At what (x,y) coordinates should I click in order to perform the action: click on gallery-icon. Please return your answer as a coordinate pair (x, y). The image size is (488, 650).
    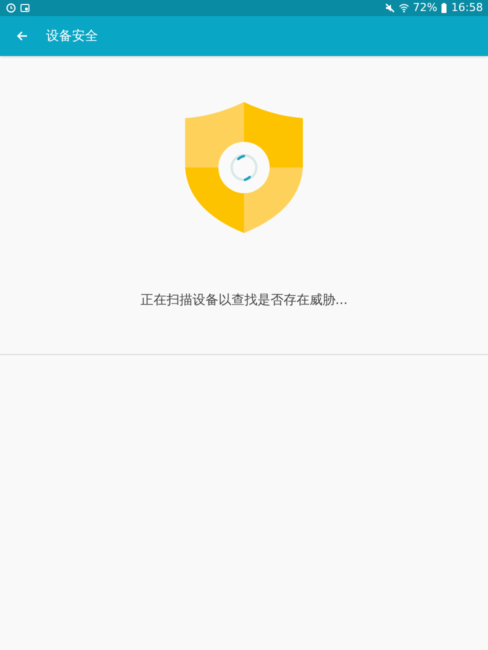
    Looking at the image, I should click on (25, 8).